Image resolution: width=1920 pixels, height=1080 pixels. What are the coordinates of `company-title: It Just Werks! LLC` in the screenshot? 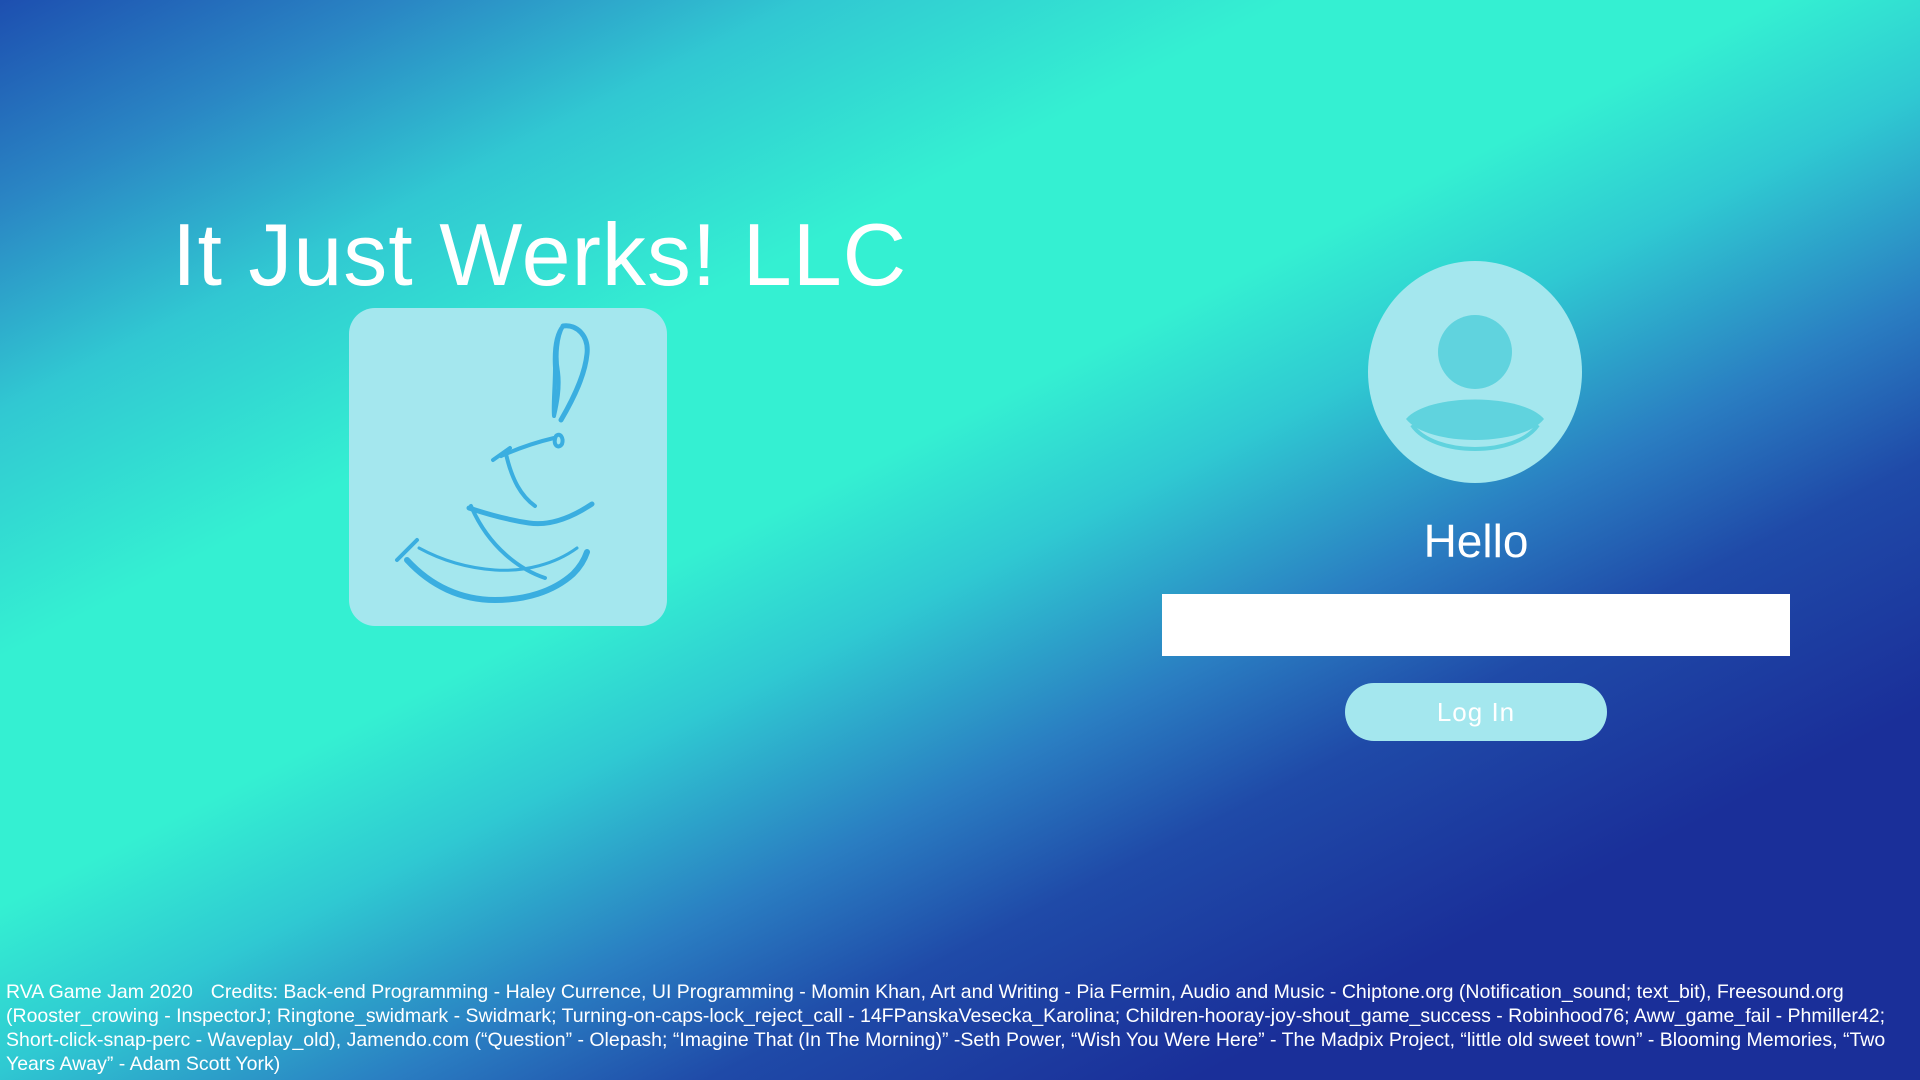 It's located at (540, 254).